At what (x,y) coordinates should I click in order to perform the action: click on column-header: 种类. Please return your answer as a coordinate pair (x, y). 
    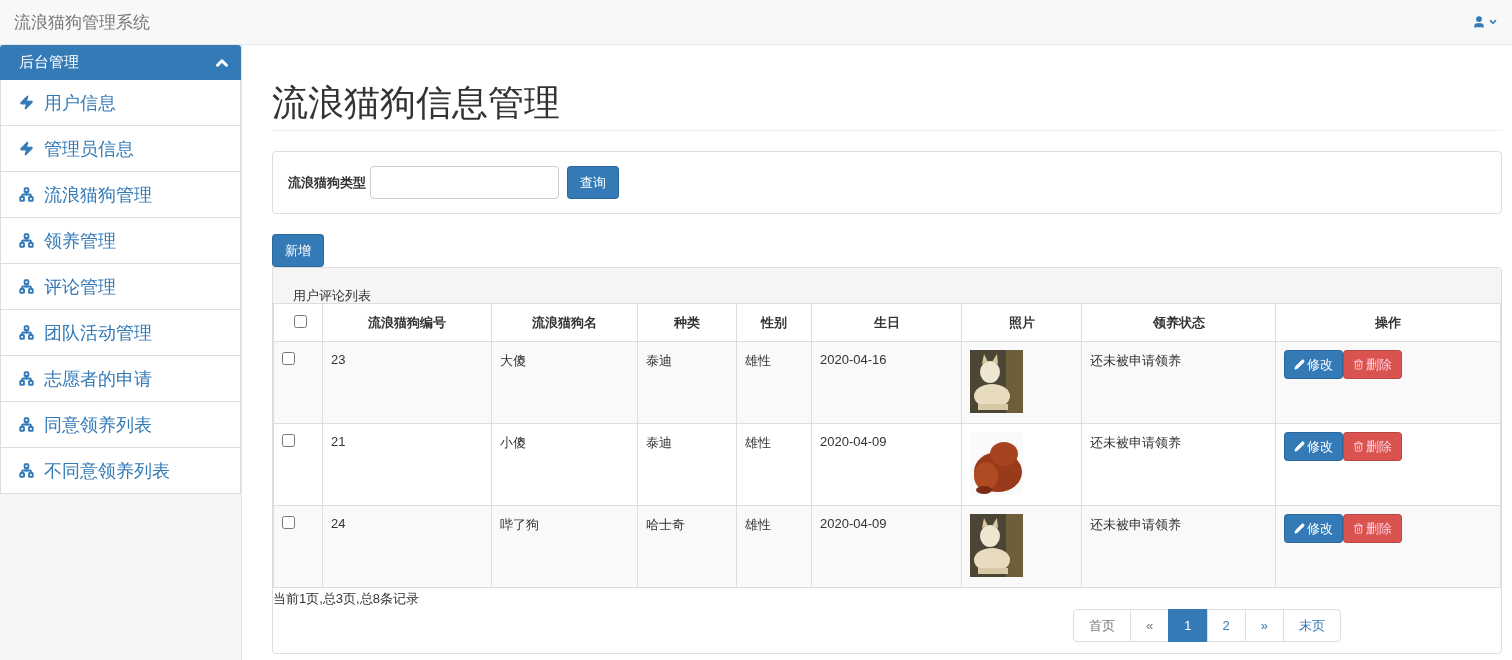
    Looking at the image, I should click on (687, 322).